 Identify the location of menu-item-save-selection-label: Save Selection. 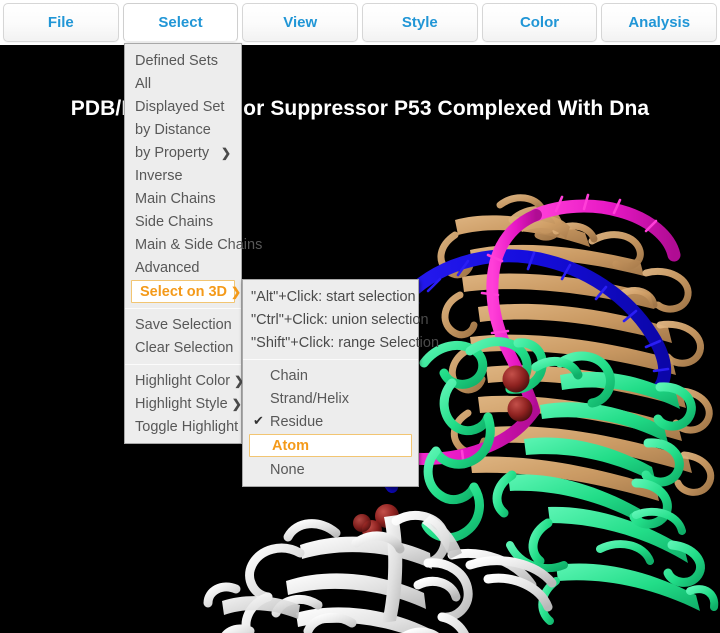
(183, 324).